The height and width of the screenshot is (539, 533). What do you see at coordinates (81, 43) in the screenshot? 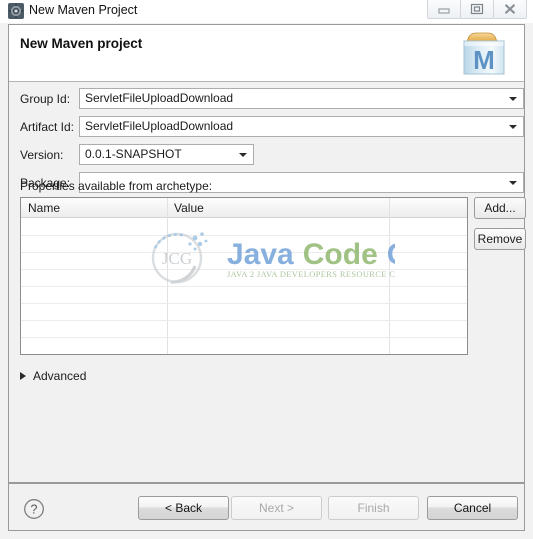
I see `page-title: New Maven project` at bounding box center [81, 43].